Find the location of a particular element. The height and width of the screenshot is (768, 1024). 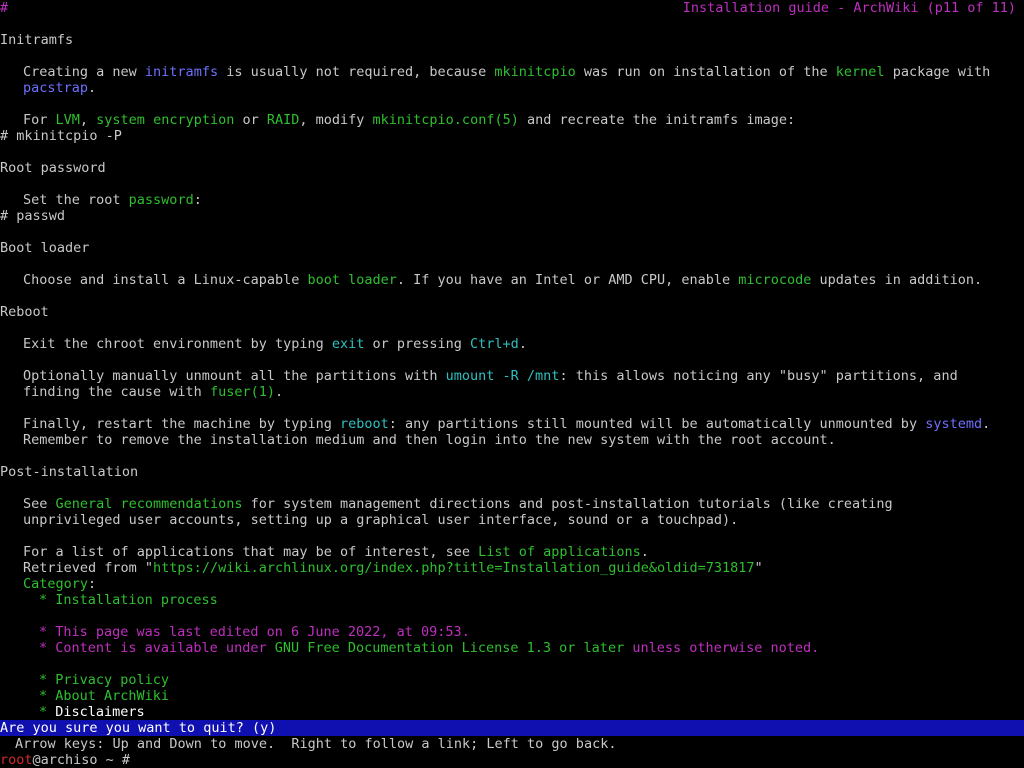

link-initramfs: initramfs is located at coordinates (181, 72).